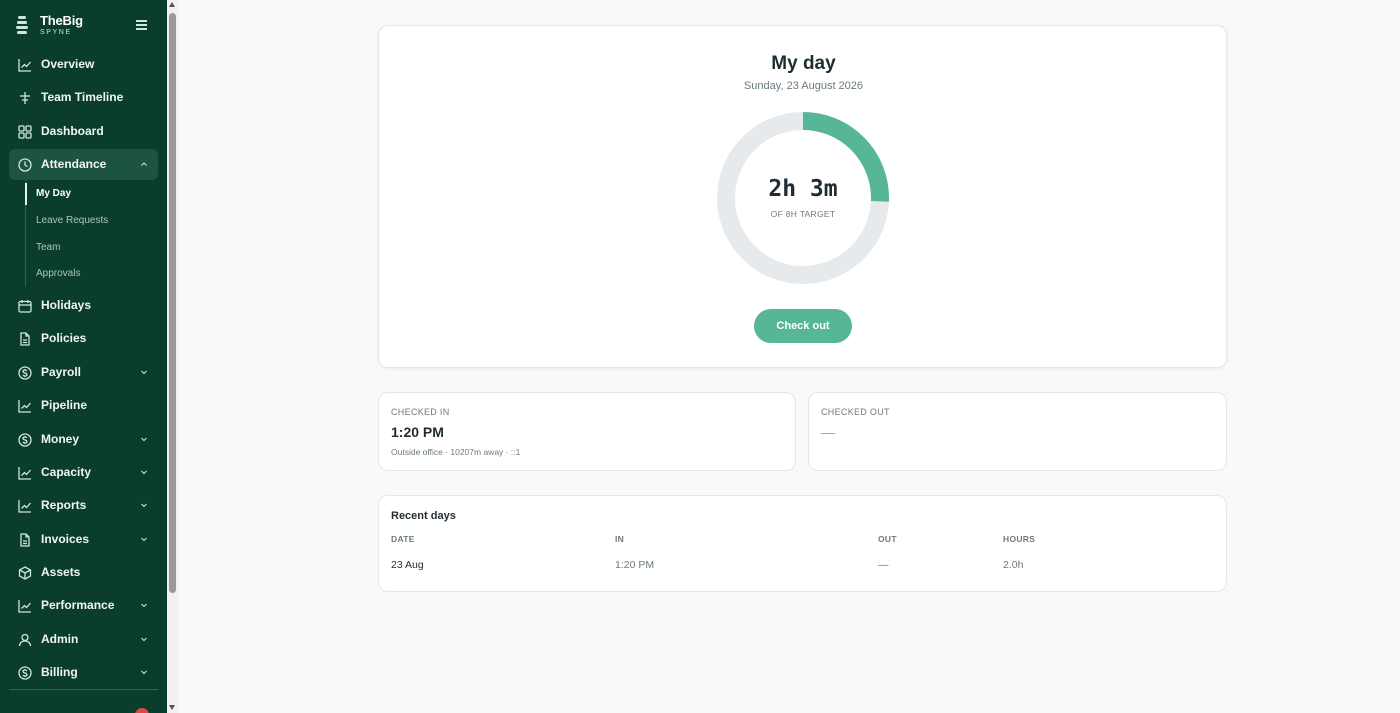 The width and height of the screenshot is (1400, 713). I want to click on column-header-date: DATE, so click(403, 539).